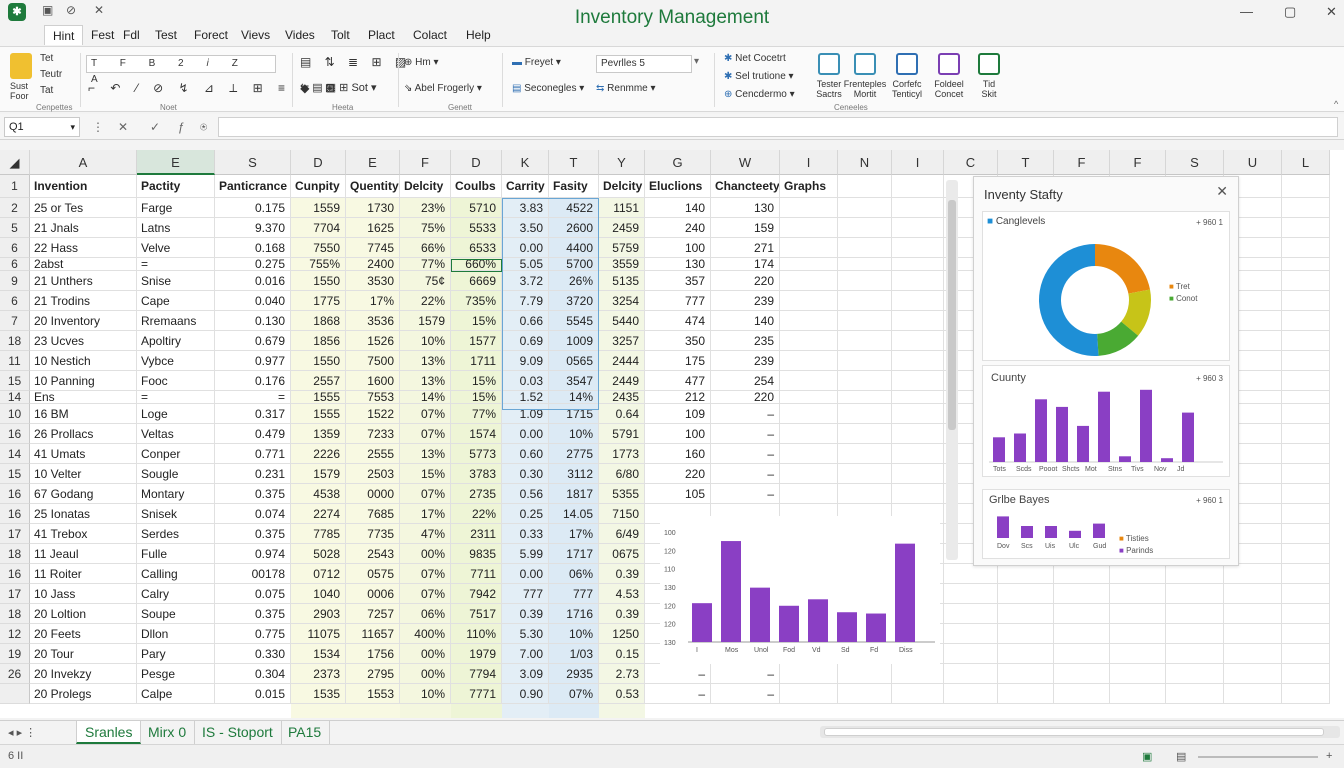 This screenshot has height=768, width=1344. What do you see at coordinates (476, 281) in the screenshot?
I see `table-cell: 6669` at bounding box center [476, 281].